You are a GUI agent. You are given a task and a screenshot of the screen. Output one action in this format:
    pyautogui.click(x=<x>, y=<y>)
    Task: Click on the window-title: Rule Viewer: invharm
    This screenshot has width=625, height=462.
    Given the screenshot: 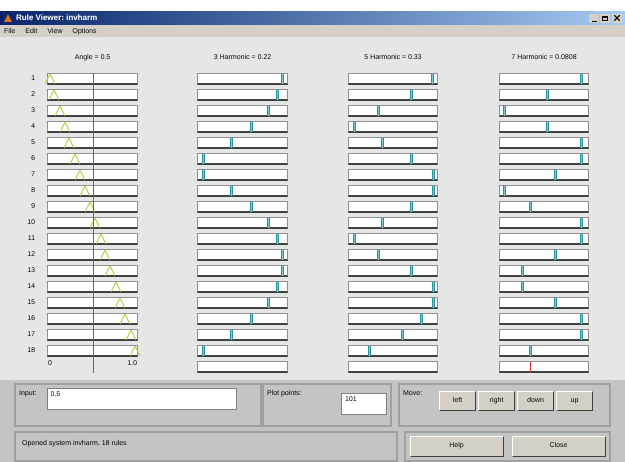 What is the action you would take?
    pyautogui.click(x=57, y=18)
    